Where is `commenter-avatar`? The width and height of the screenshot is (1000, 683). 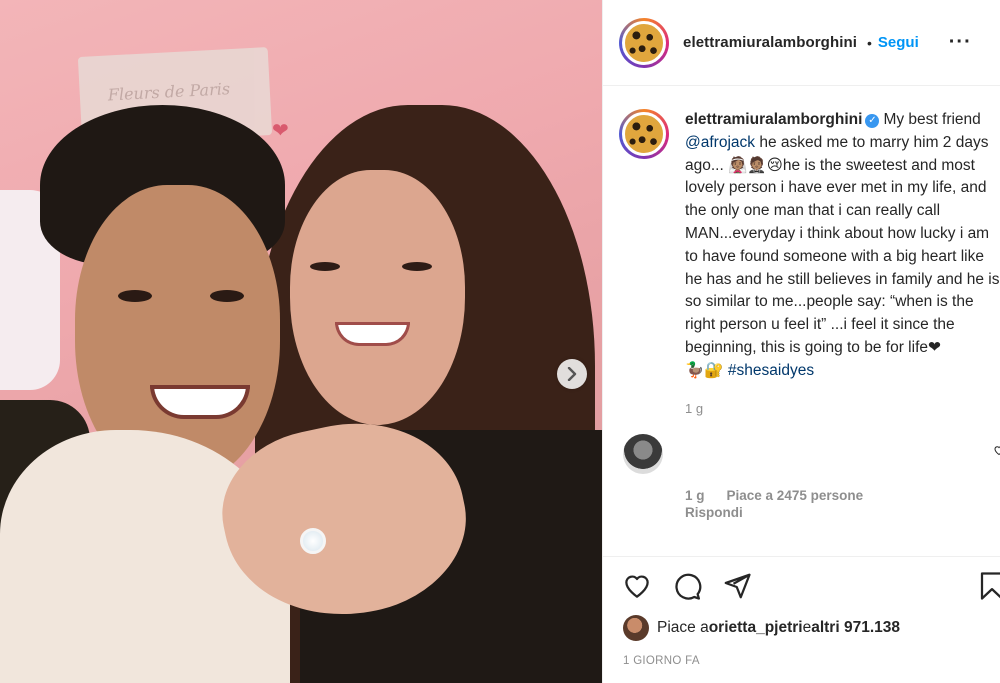 commenter-avatar is located at coordinates (643, 453).